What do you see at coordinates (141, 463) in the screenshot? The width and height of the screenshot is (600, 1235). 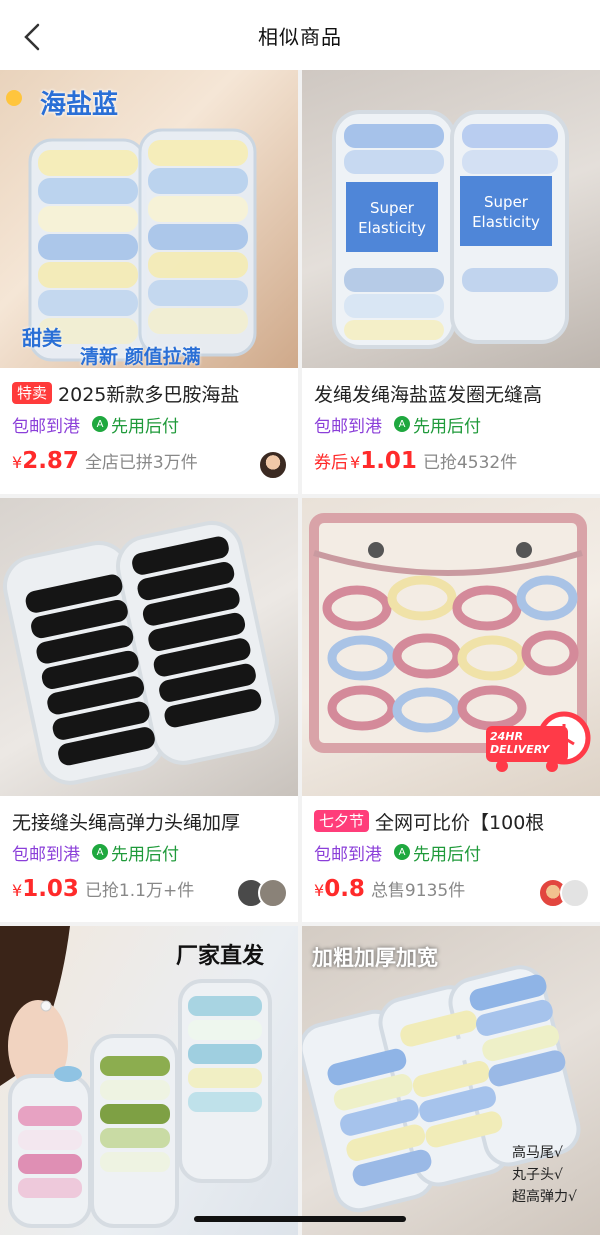 I see `sold-count: 全店已拼3万件` at bounding box center [141, 463].